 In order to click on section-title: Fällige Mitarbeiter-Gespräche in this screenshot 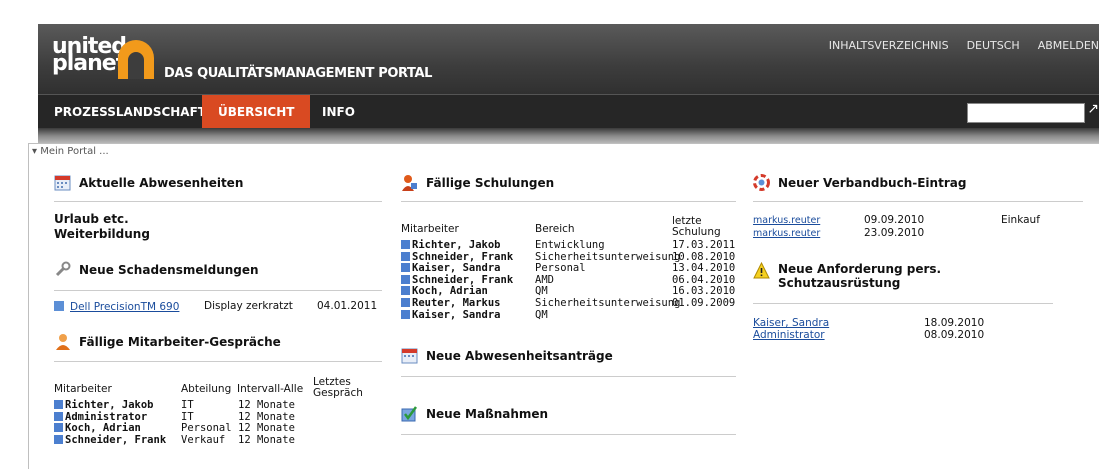, I will do `click(180, 341)`.